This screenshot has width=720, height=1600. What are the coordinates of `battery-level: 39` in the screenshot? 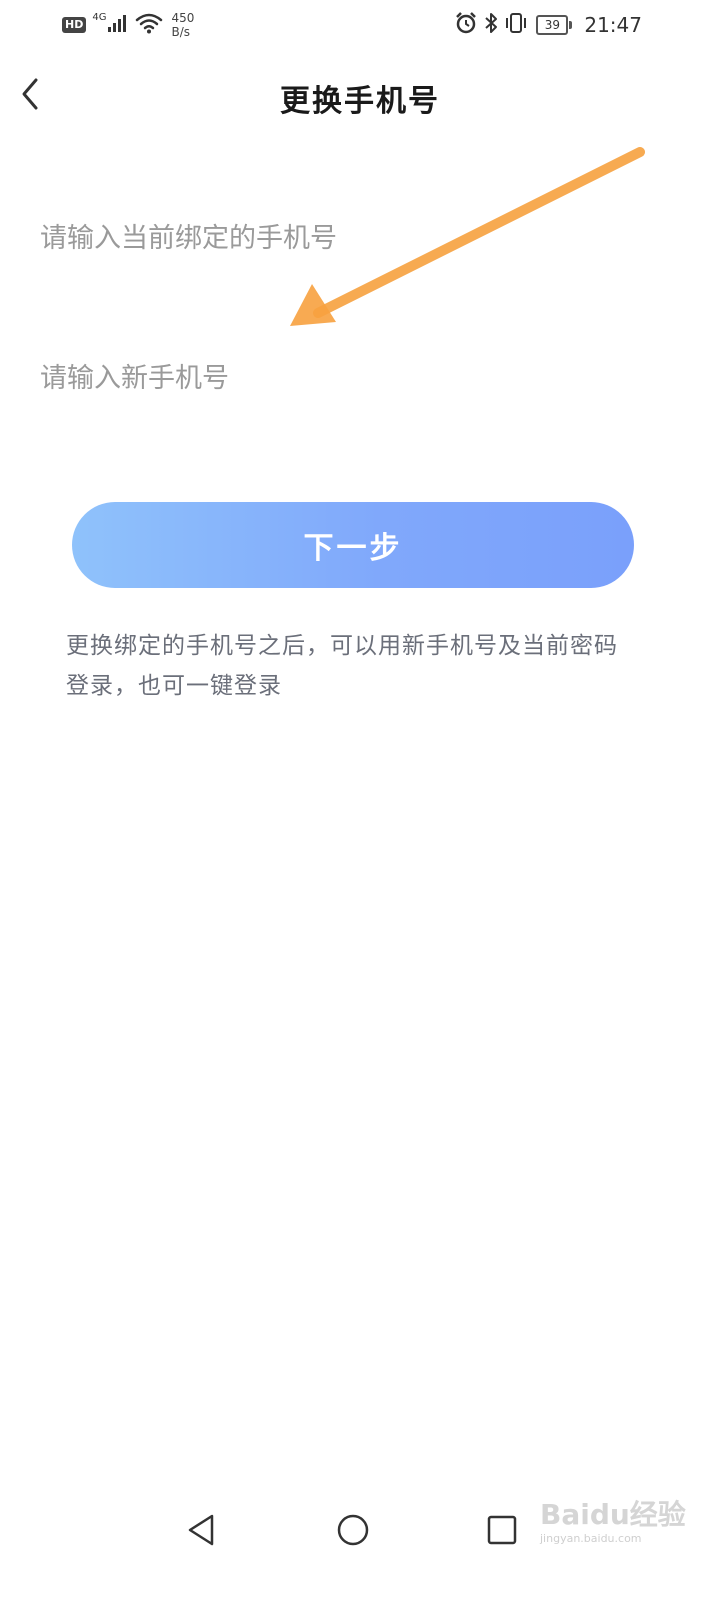 It's located at (552, 25).